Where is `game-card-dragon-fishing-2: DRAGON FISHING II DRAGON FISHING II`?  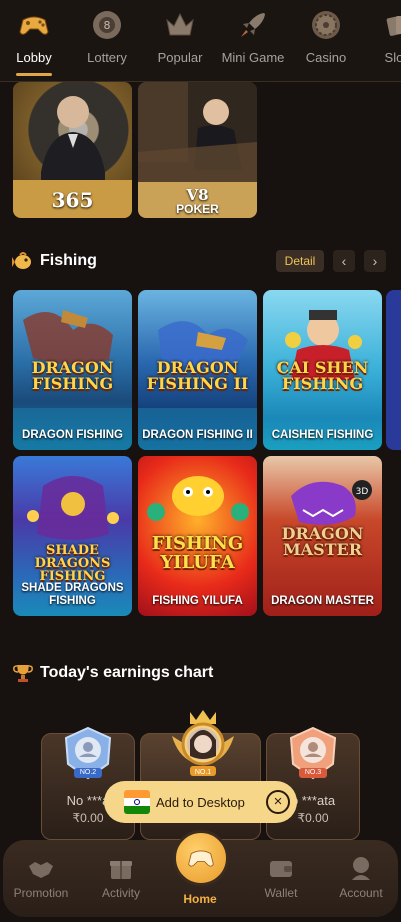
game-card-dragon-fishing-2: DRAGON FISHING II DRAGON FISHING II is located at coordinates (197, 370).